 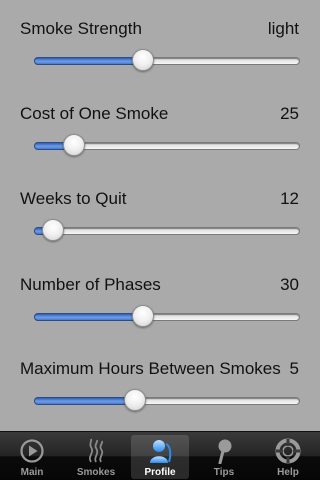 I want to click on person-icon, so click(x=161, y=451).